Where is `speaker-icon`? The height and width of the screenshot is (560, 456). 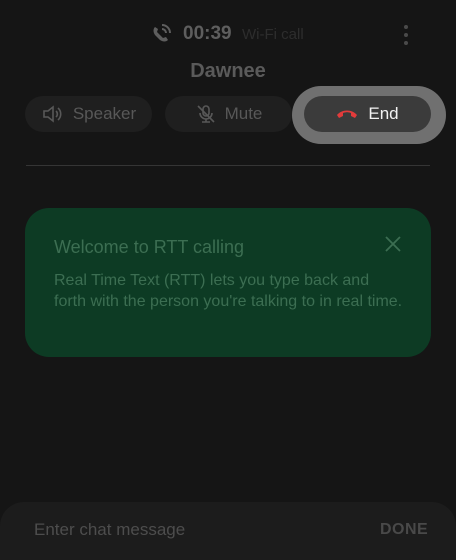 speaker-icon is located at coordinates (52, 114).